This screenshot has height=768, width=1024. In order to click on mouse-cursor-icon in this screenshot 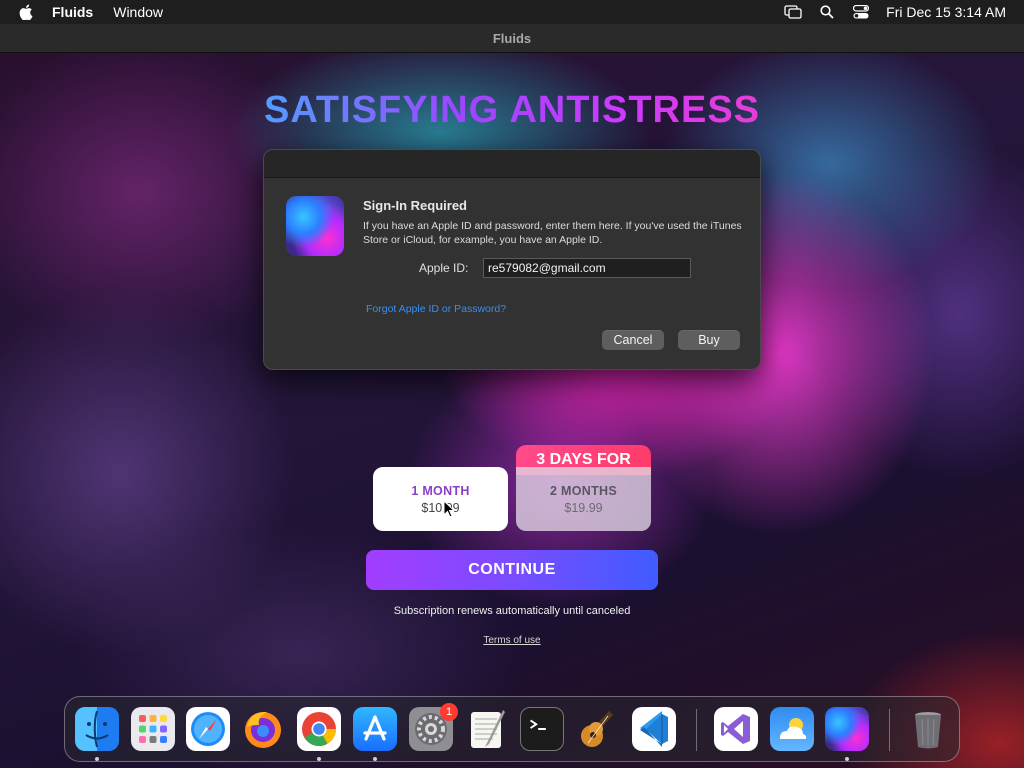, I will do `click(449, 509)`.